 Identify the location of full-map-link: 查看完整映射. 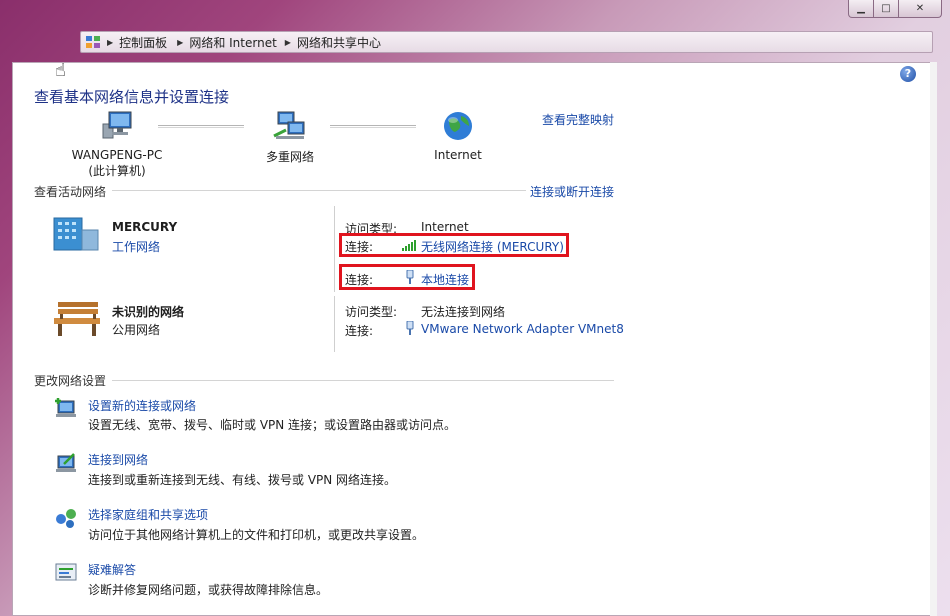
(578, 119).